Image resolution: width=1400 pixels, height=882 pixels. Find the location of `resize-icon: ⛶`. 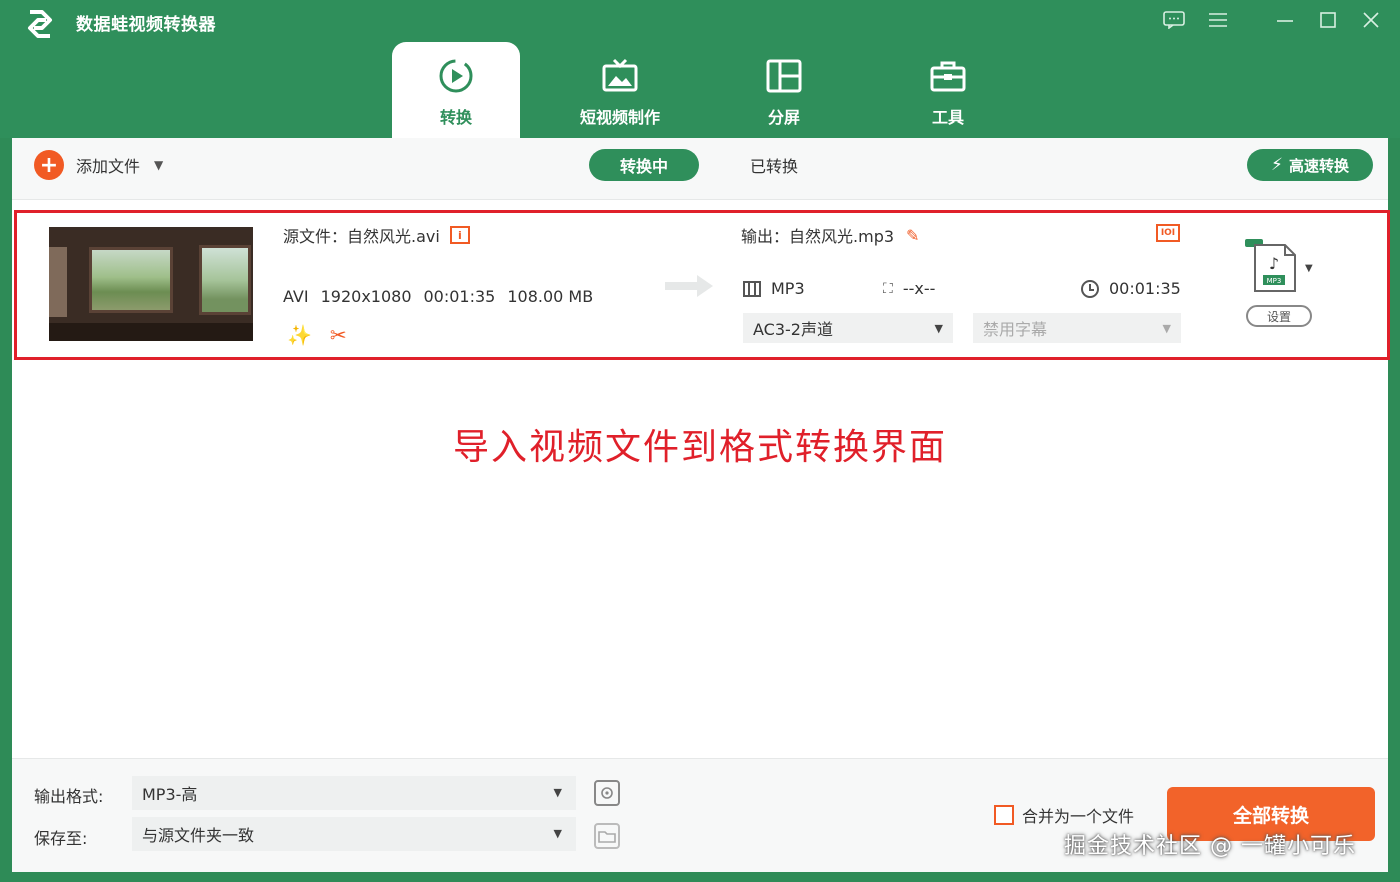

resize-icon: ⛶ is located at coordinates (888, 288).